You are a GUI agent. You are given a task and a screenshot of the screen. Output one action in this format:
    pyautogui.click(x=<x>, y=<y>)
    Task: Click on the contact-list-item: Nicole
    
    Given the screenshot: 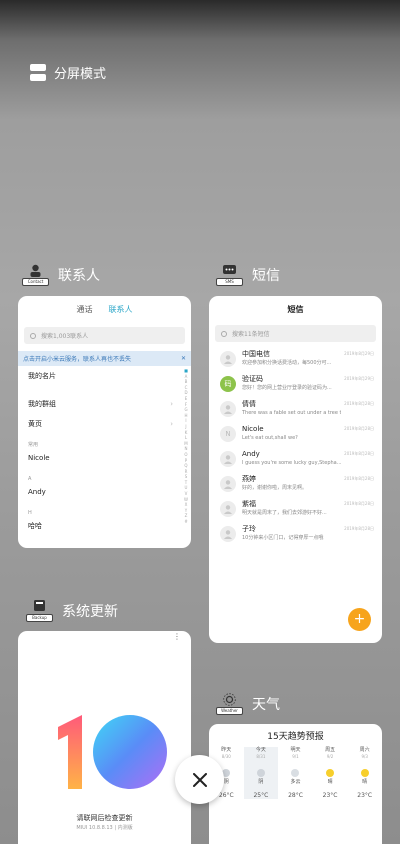 What is the action you would take?
    pyautogui.click(x=98, y=458)
    